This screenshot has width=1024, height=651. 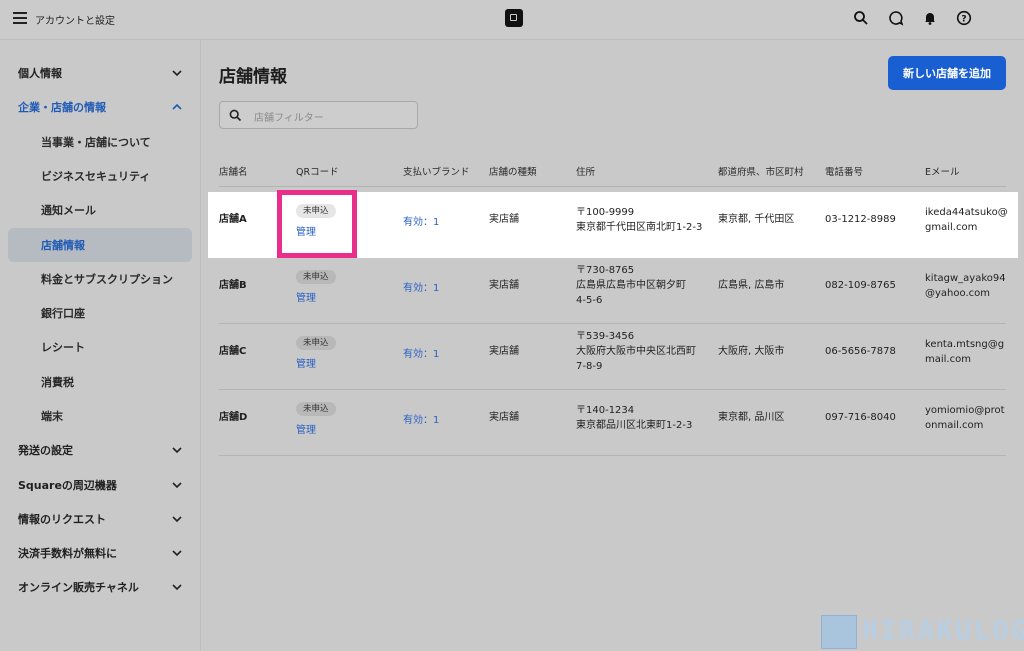 I want to click on watermark: HIRAKULOG, so click(x=922, y=632).